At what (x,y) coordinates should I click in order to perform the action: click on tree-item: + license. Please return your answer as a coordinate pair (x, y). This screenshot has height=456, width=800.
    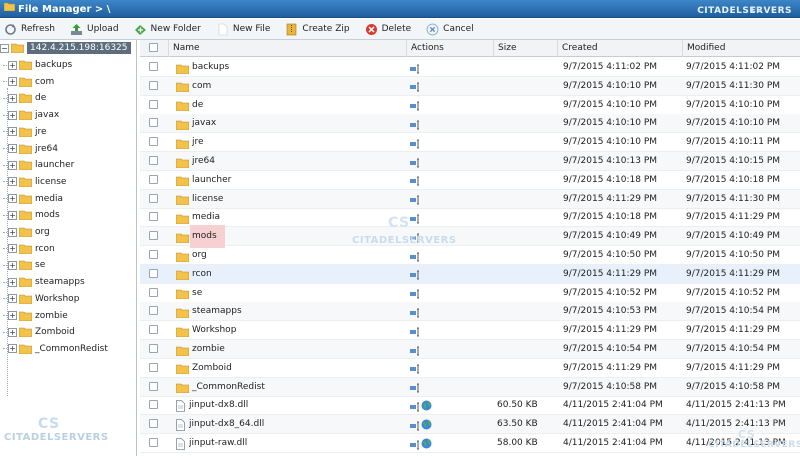
    Looking at the image, I should click on (68, 182).